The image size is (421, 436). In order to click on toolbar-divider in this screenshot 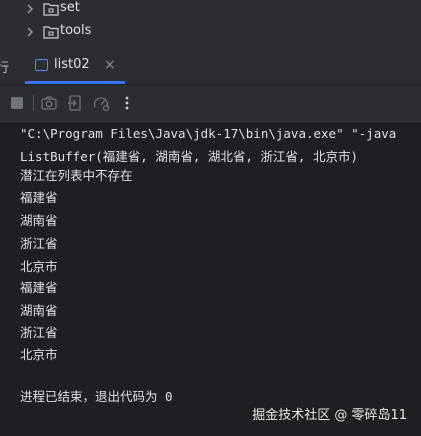, I will do `click(33, 103)`.